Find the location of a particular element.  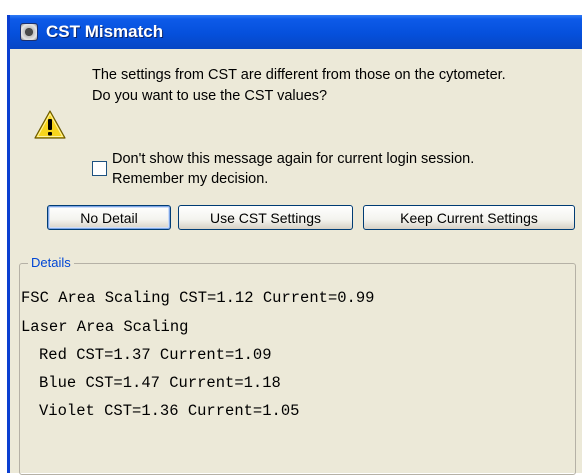

use-cst-settings-button: Use CST Settings is located at coordinates (265, 217).